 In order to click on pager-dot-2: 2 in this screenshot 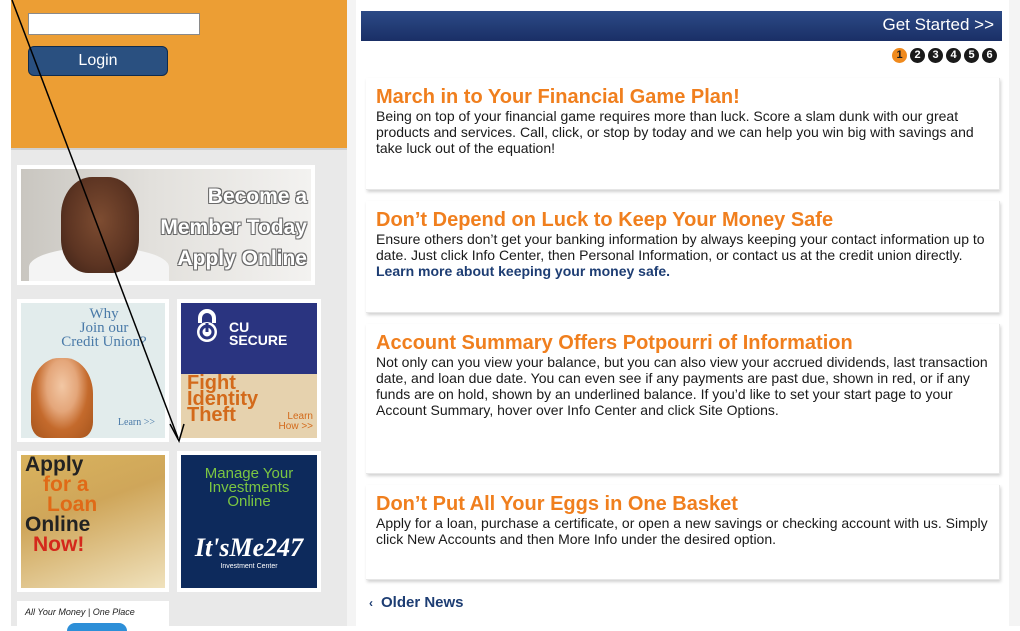, I will do `click(917, 55)`.